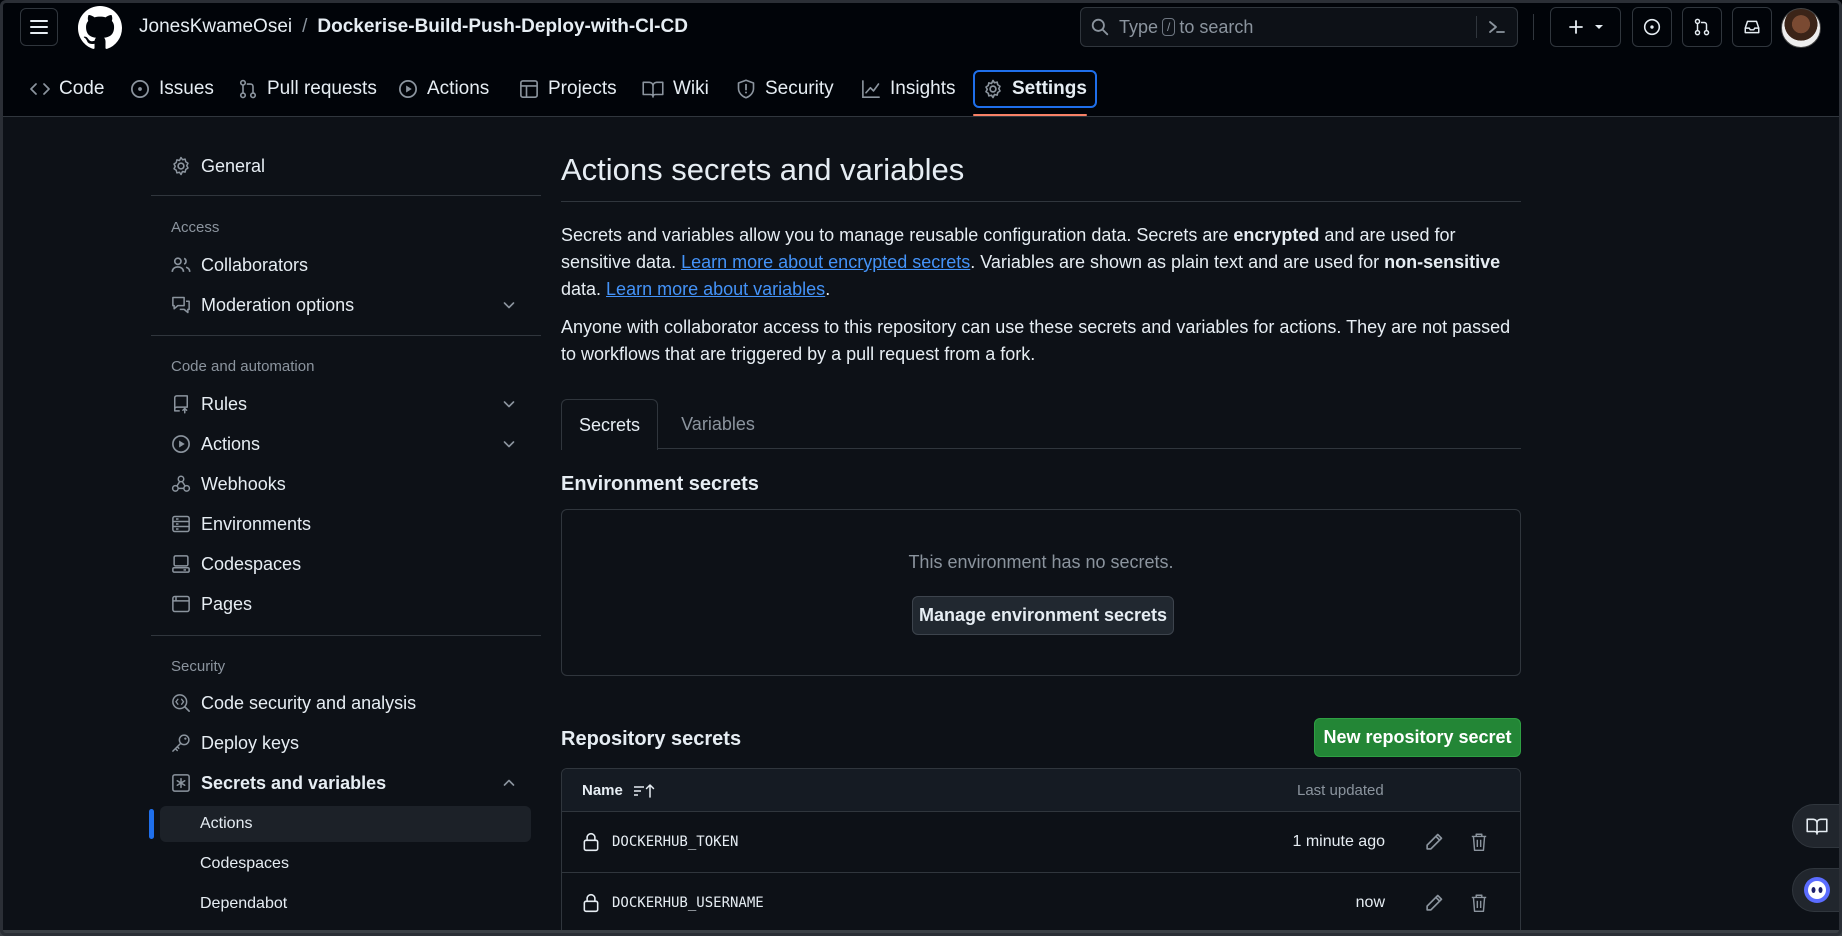 This screenshot has width=1842, height=936. Describe the element at coordinates (1533, 27) in the screenshot. I see `header-divider` at that location.